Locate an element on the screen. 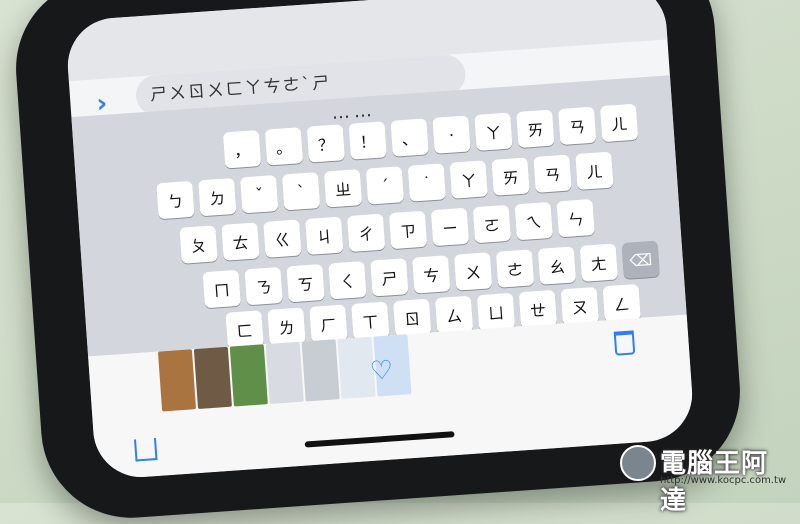  key: ！ is located at coordinates (367, 140).